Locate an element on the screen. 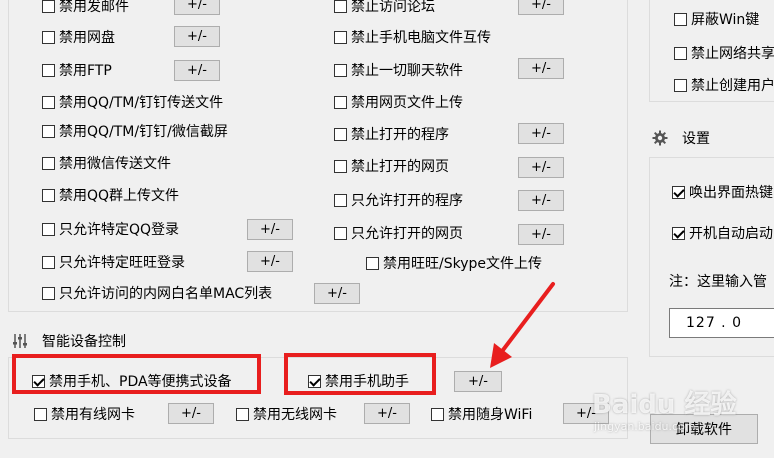 This screenshot has width=774, height=458. cb-block-win-key: 屏蔽Win键 is located at coordinates (716, 19).